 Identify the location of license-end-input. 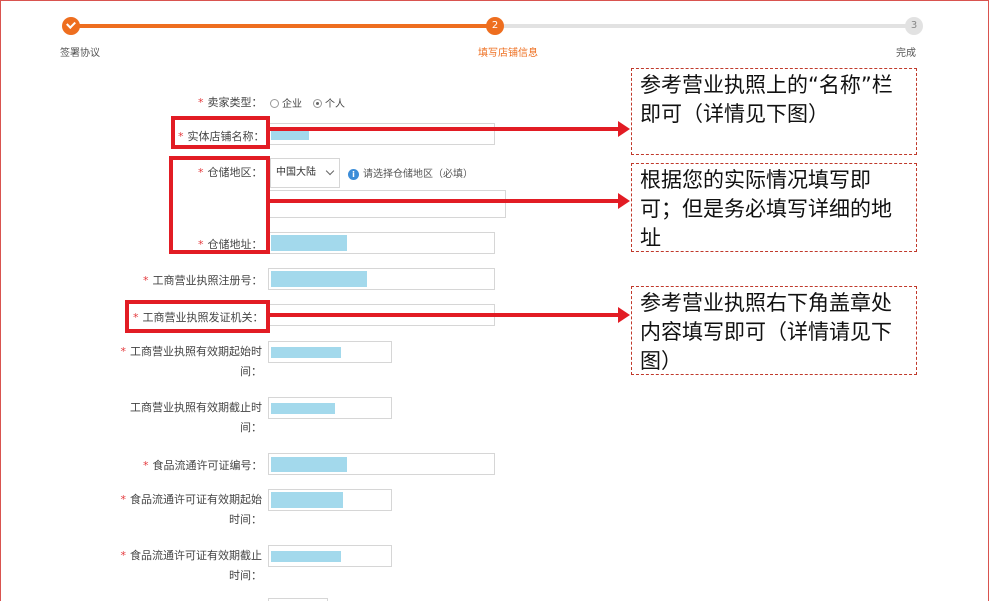
(330, 408).